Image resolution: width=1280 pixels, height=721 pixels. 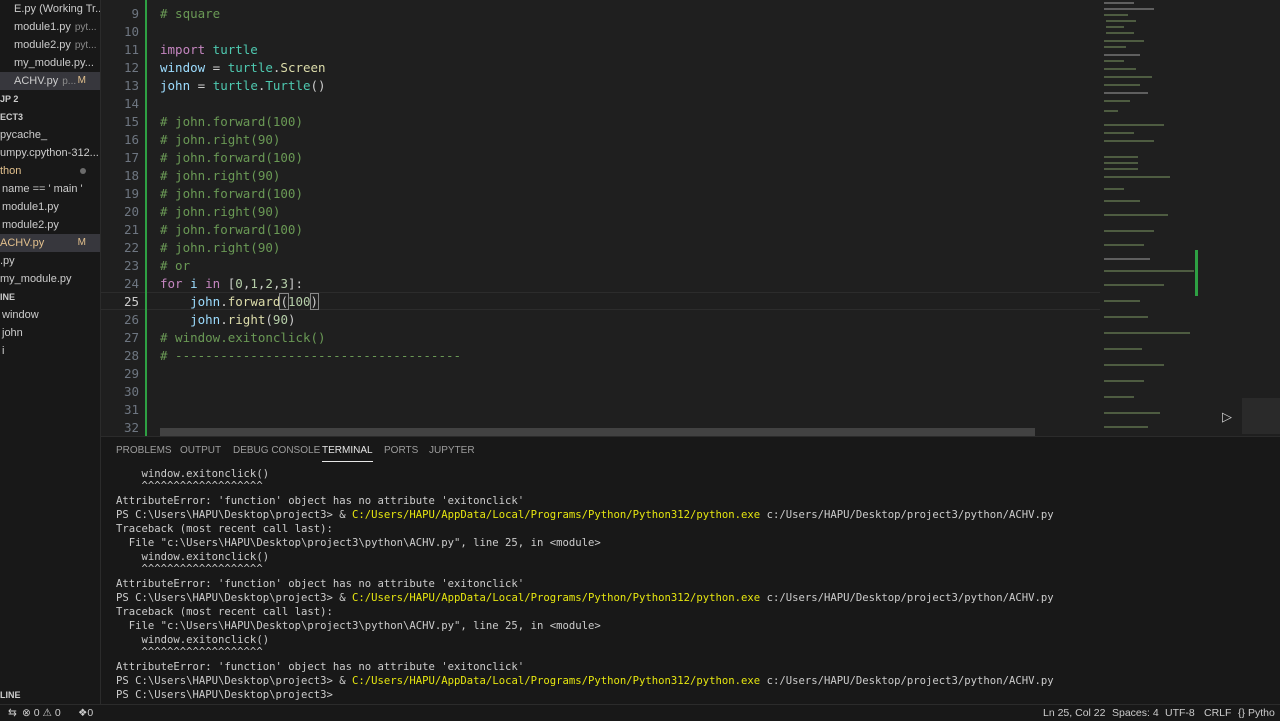 What do you see at coordinates (50, 333) in the screenshot?
I see `outline-item: john` at bounding box center [50, 333].